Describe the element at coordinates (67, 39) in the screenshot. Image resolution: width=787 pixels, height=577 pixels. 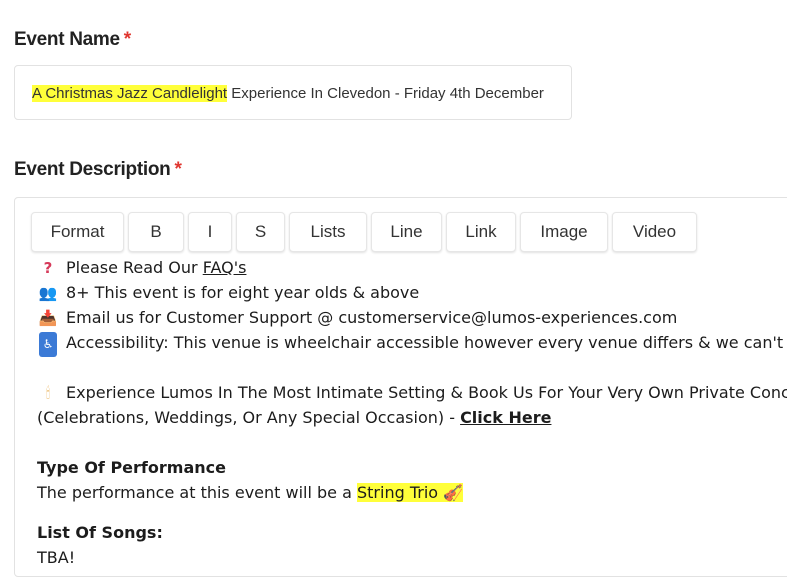
I see `event-name-label-text: Event Name` at that location.